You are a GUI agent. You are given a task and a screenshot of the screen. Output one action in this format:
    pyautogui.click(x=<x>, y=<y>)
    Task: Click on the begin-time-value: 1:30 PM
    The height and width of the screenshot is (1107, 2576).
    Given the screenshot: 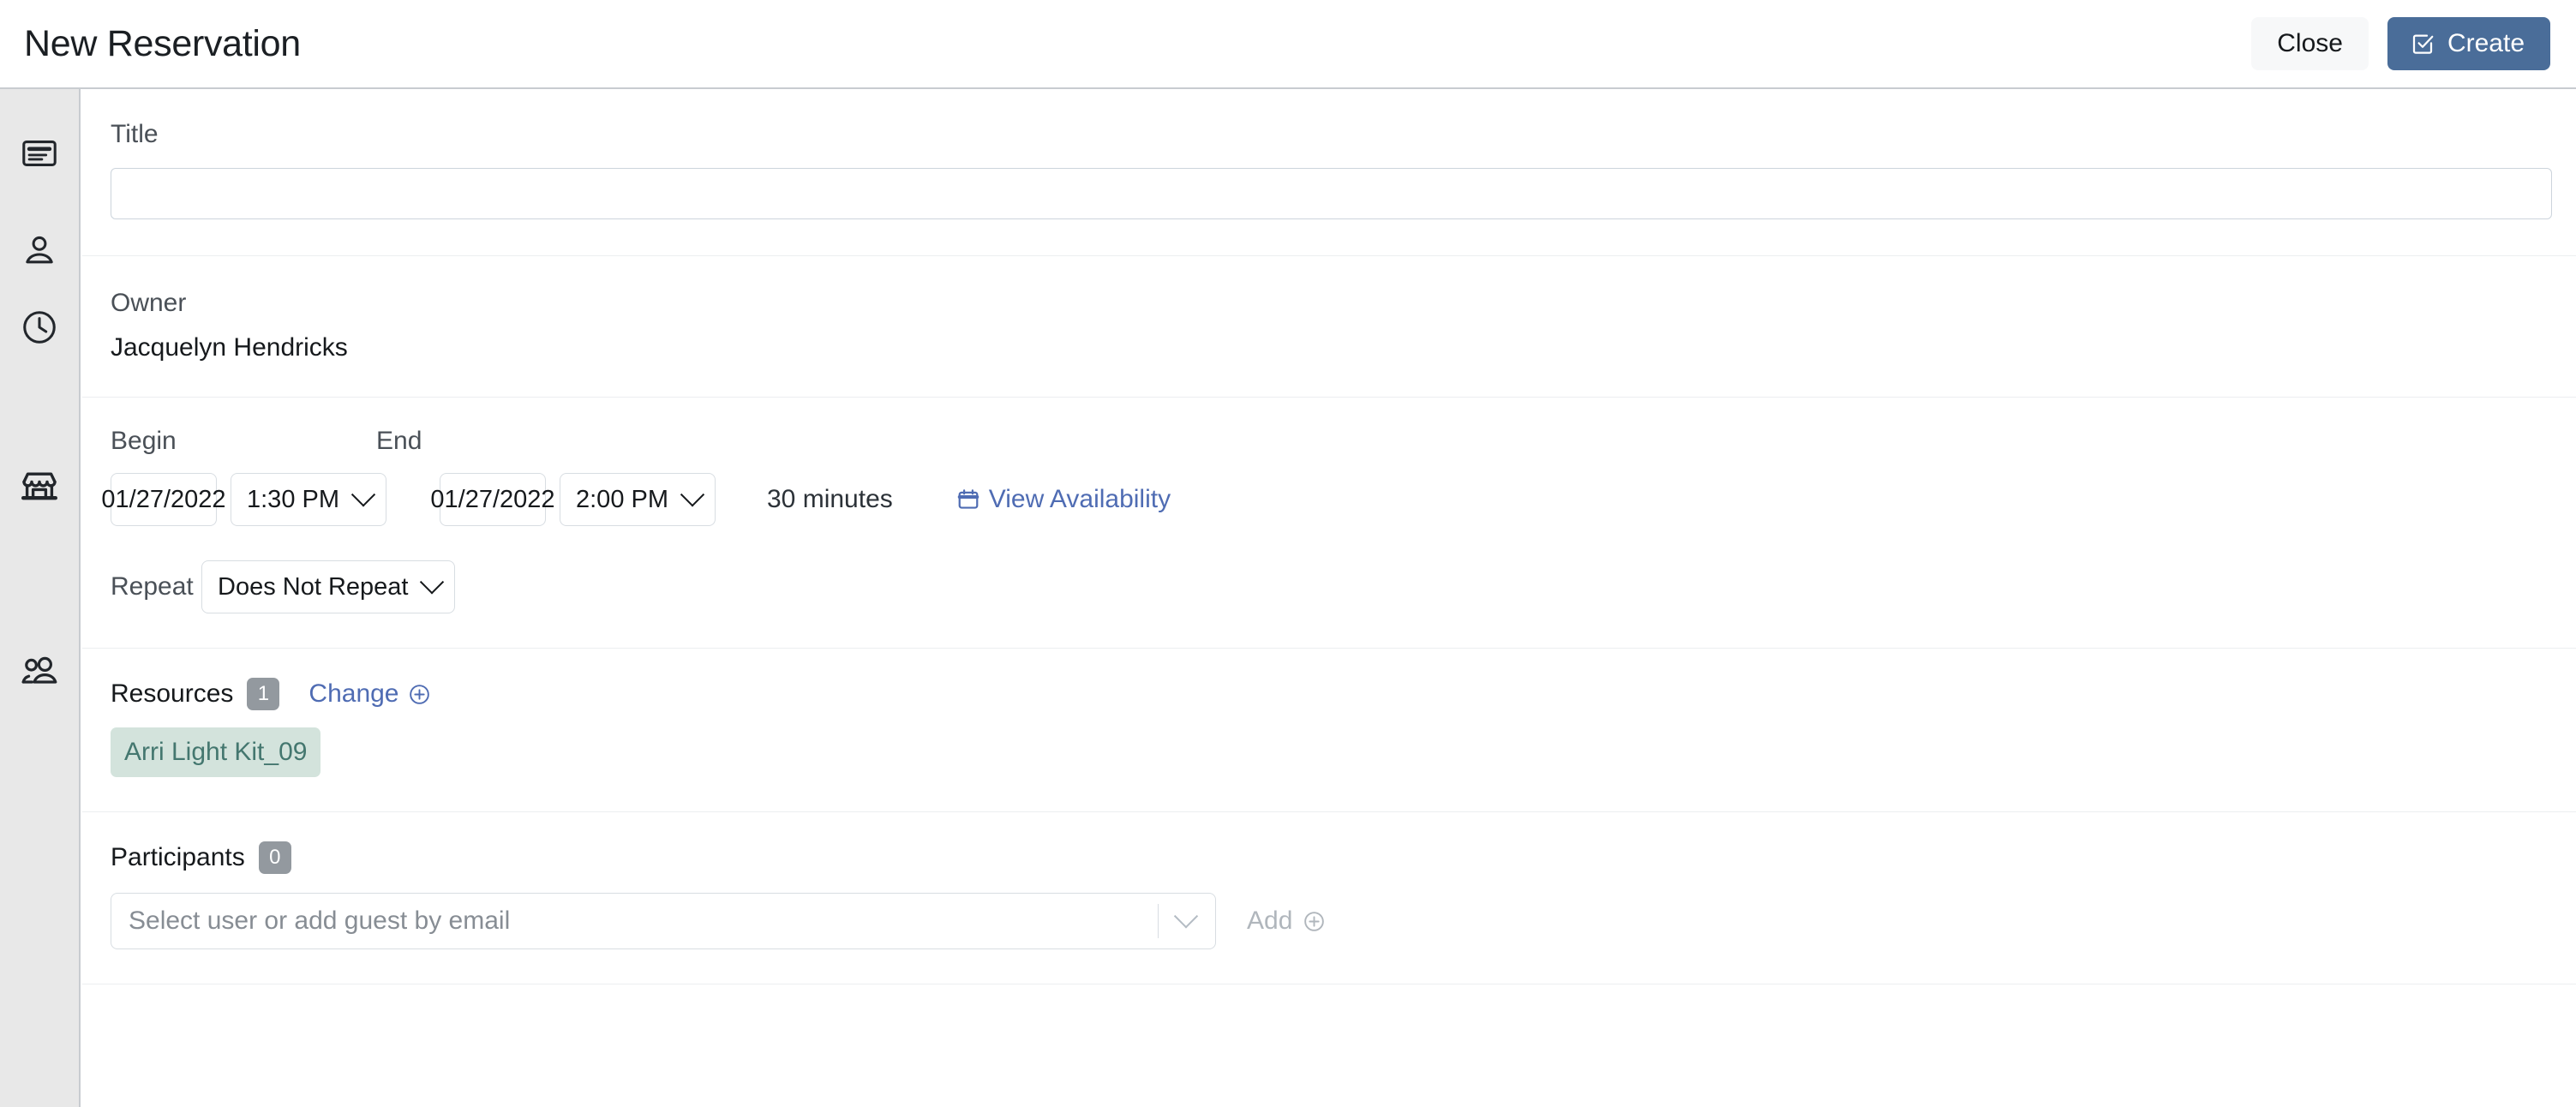 What is the action you would take?
    pyautogui.click(x=293, y=499)
    